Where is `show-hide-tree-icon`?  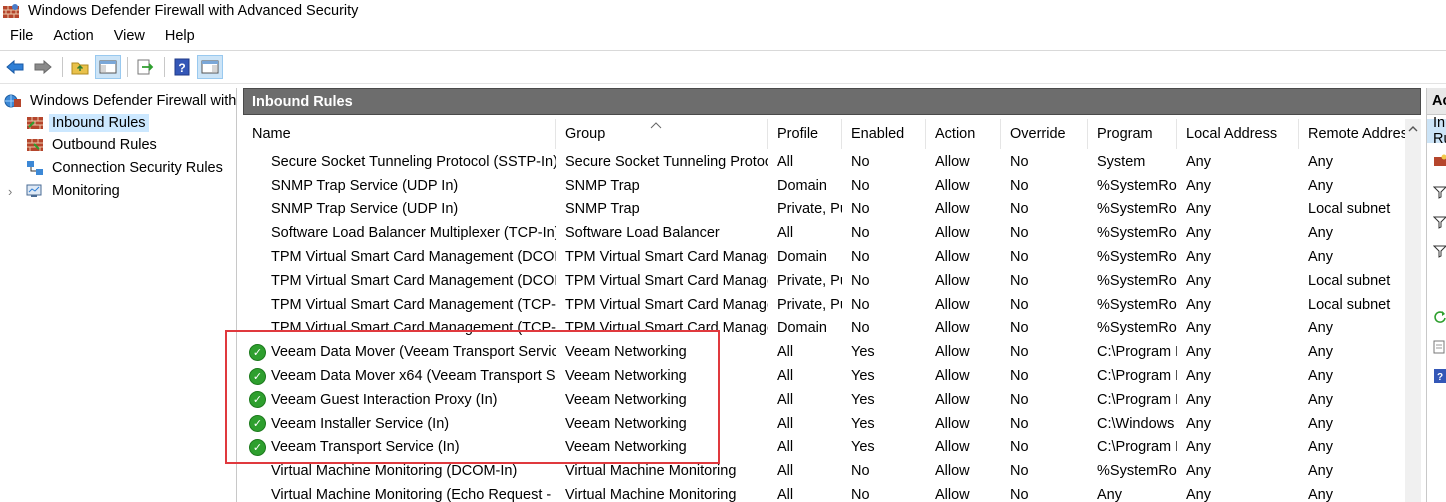
show-hide-tree-icon is located at coordinates (108, 67).